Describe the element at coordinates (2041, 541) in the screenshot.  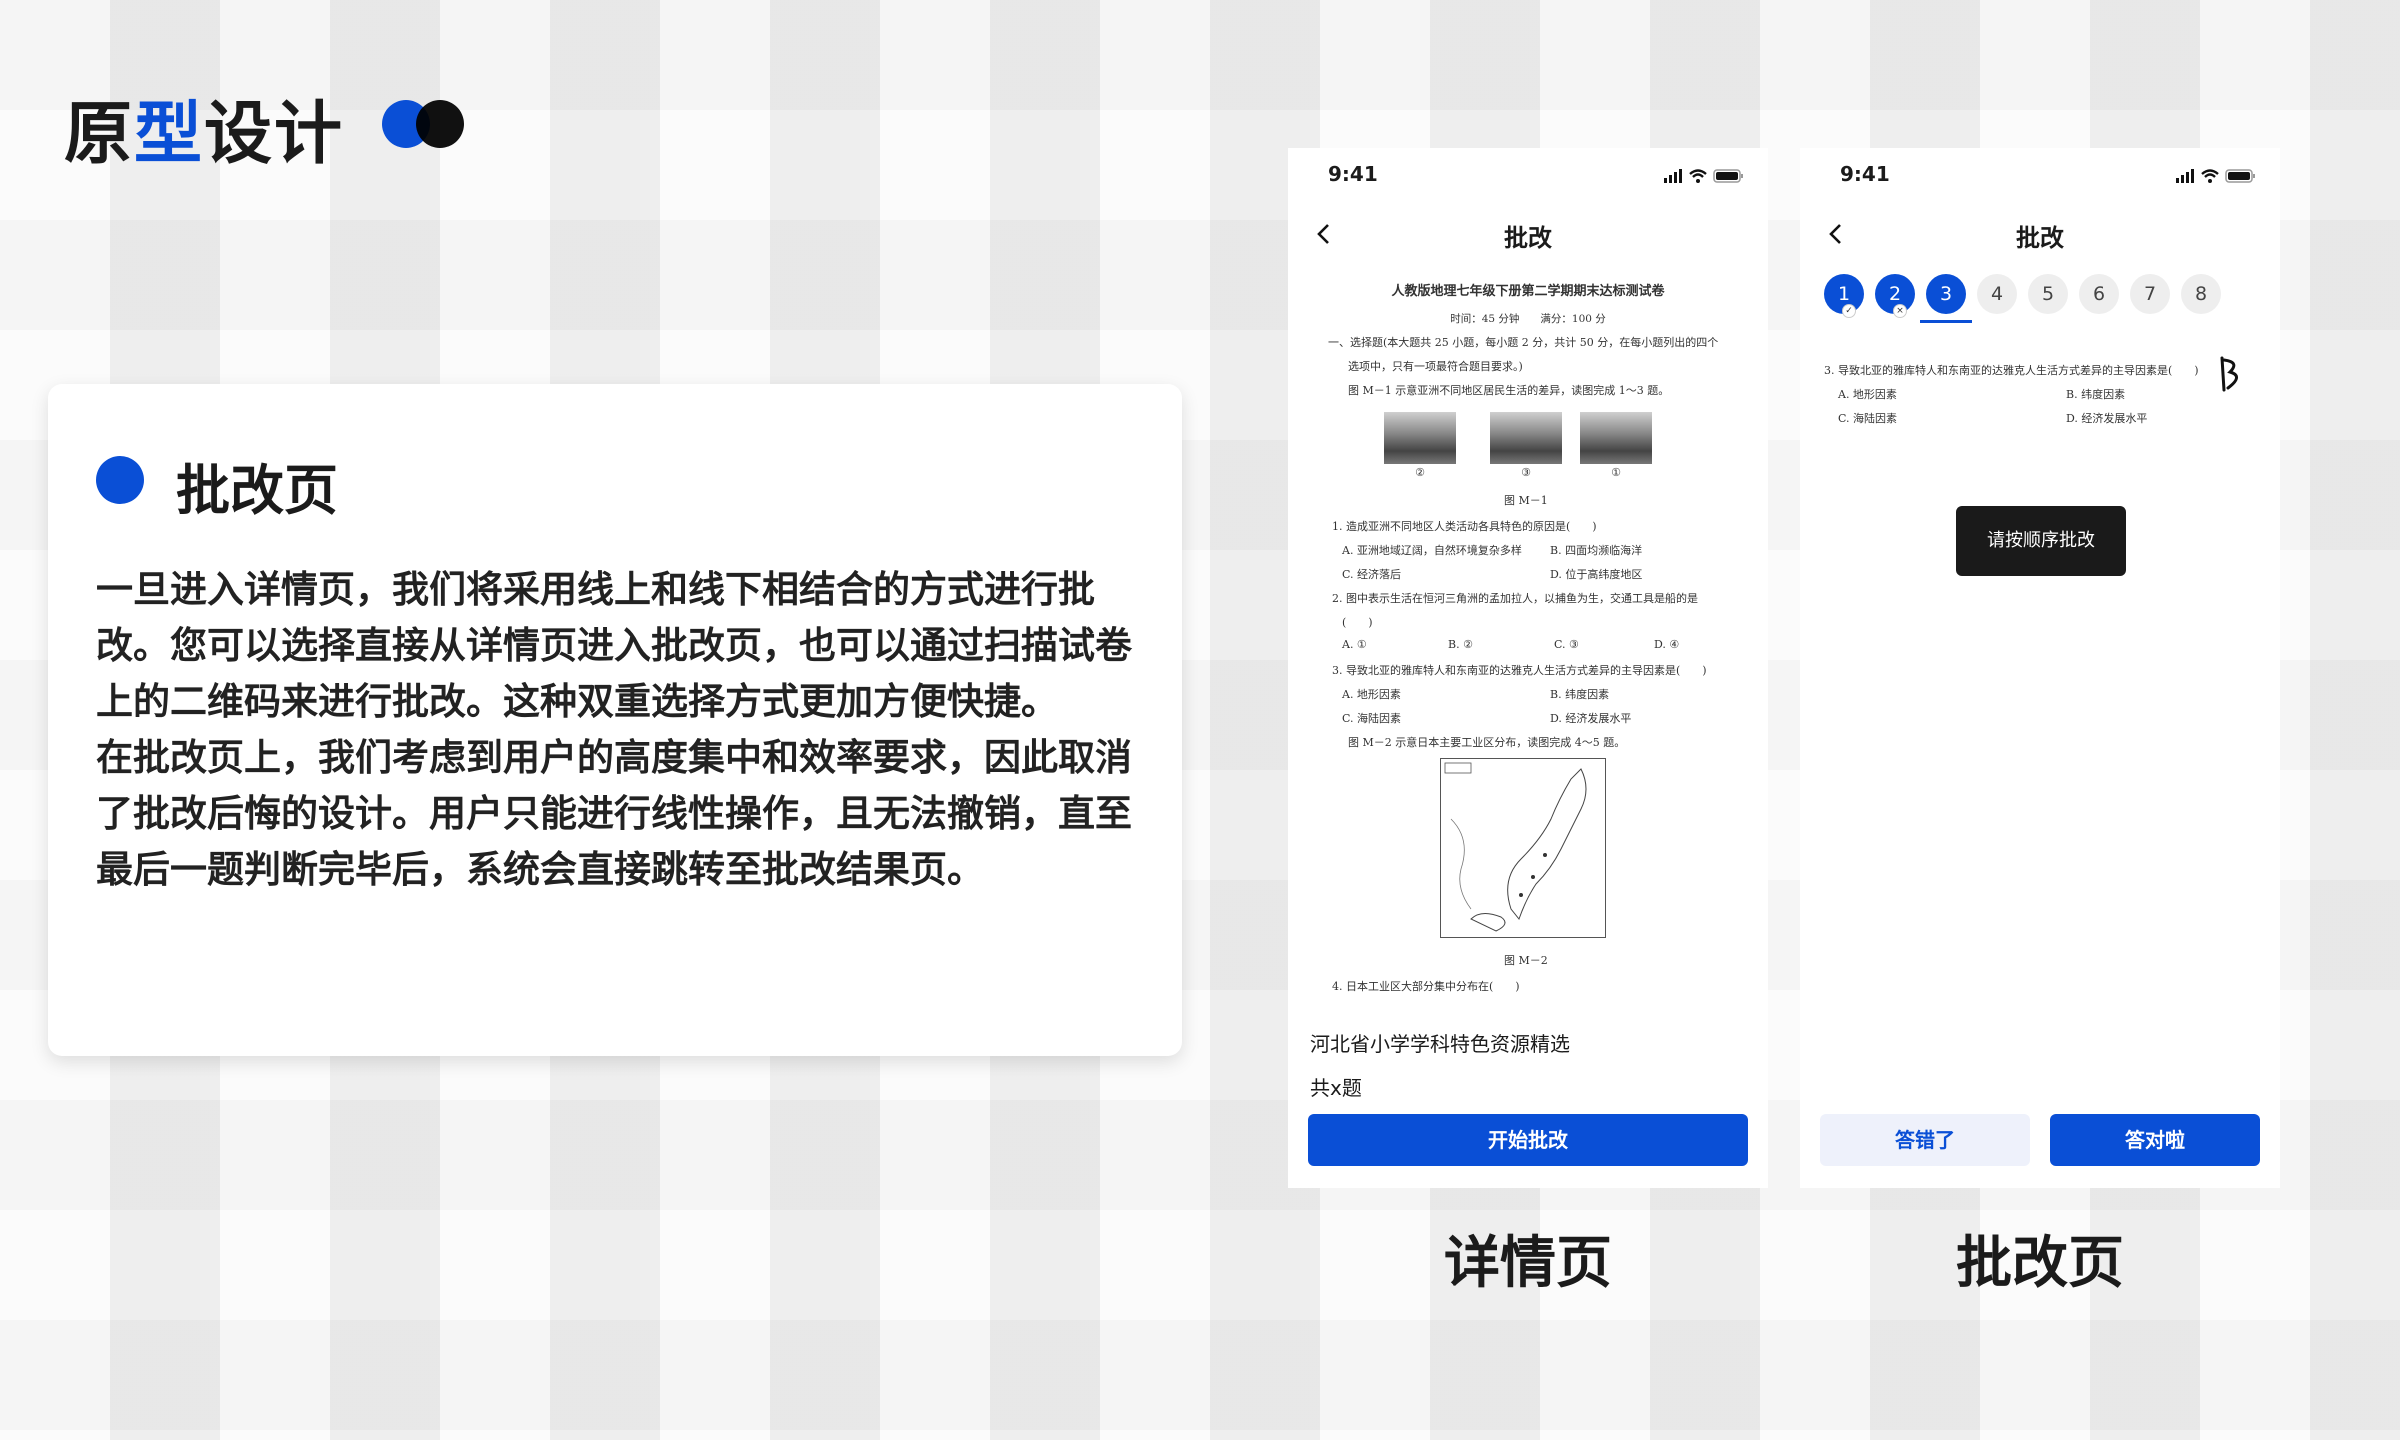
I see `sequence-tooltip: 请按顺序批改` at that location.